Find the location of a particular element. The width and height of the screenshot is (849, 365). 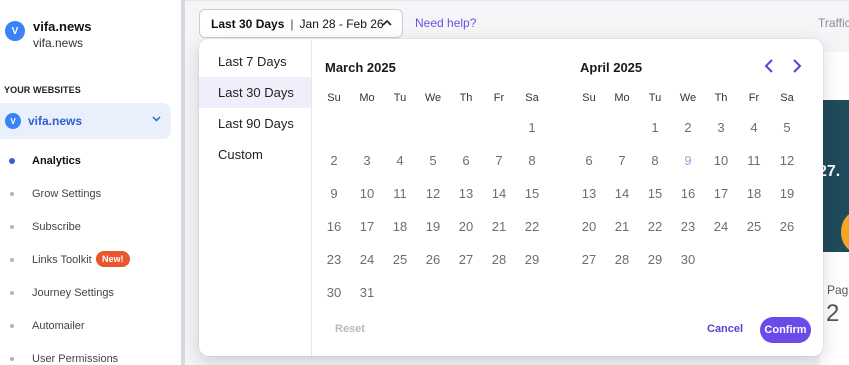

sidebar-item-label: User Permissions is located at coordinates (75, 358).